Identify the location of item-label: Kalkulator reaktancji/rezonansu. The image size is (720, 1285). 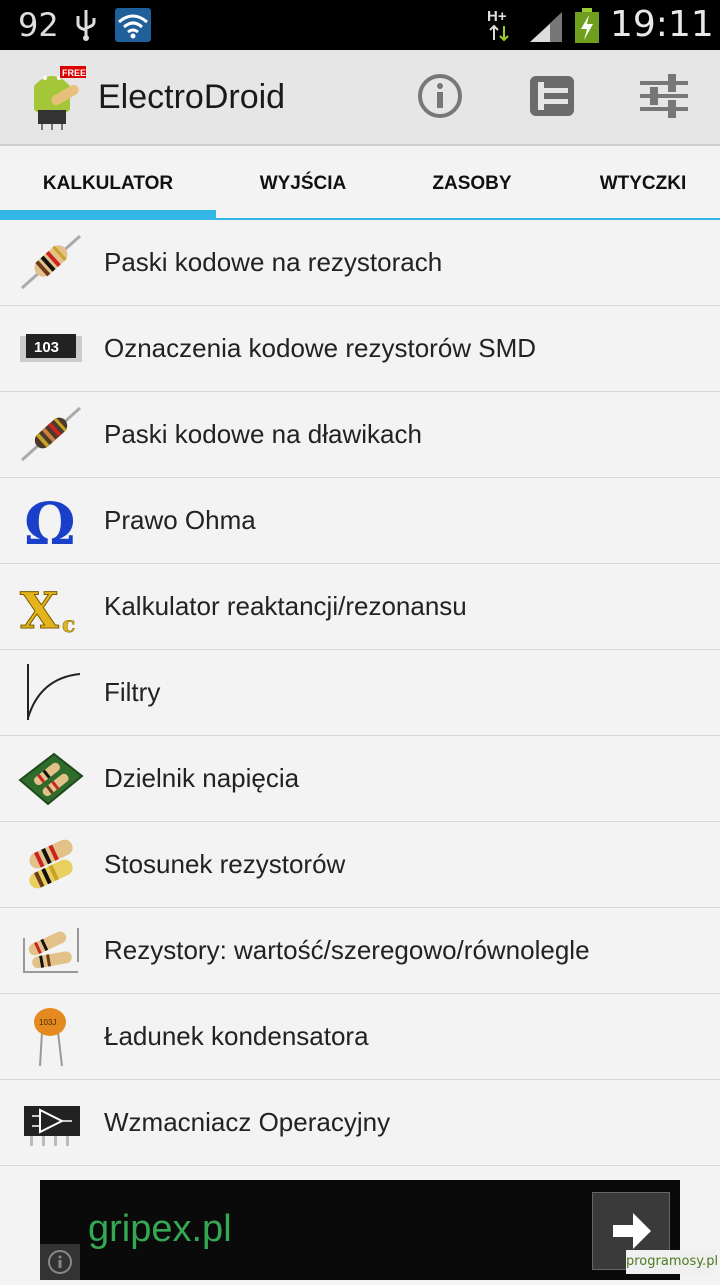
(285, 606).